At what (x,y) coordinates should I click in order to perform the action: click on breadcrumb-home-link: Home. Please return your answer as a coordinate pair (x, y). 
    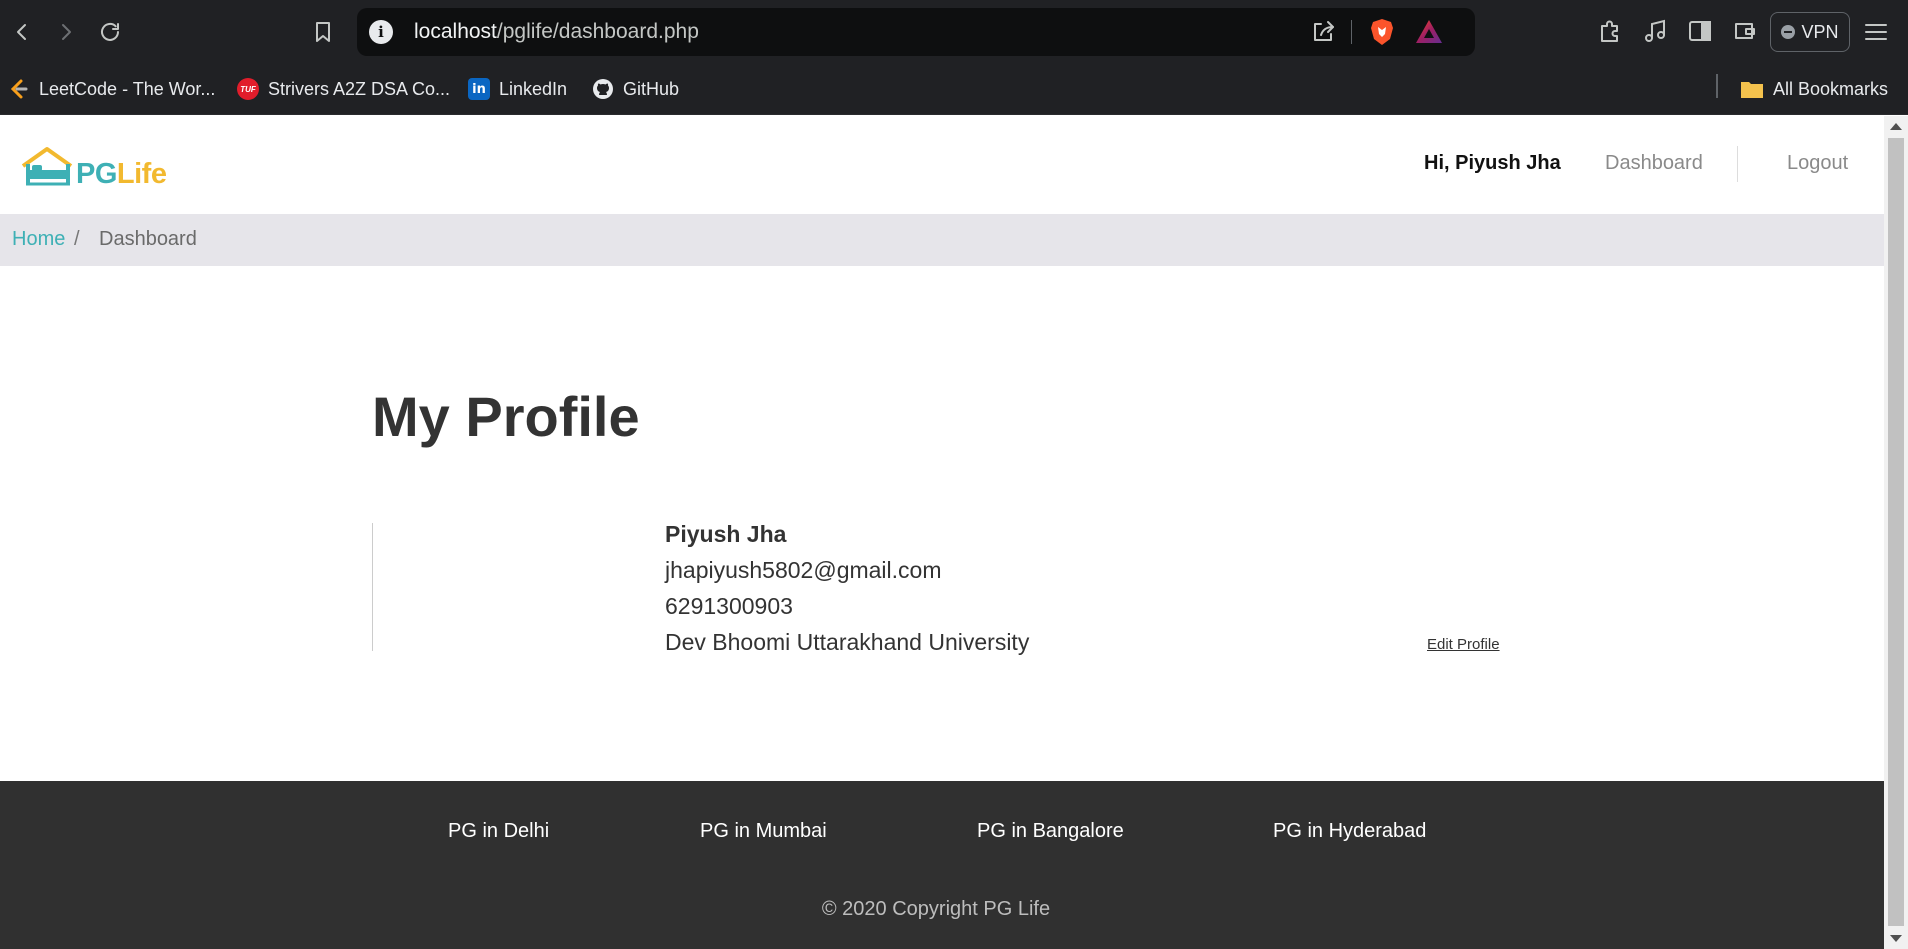
    Looking at the image, I should click on (38, 239).